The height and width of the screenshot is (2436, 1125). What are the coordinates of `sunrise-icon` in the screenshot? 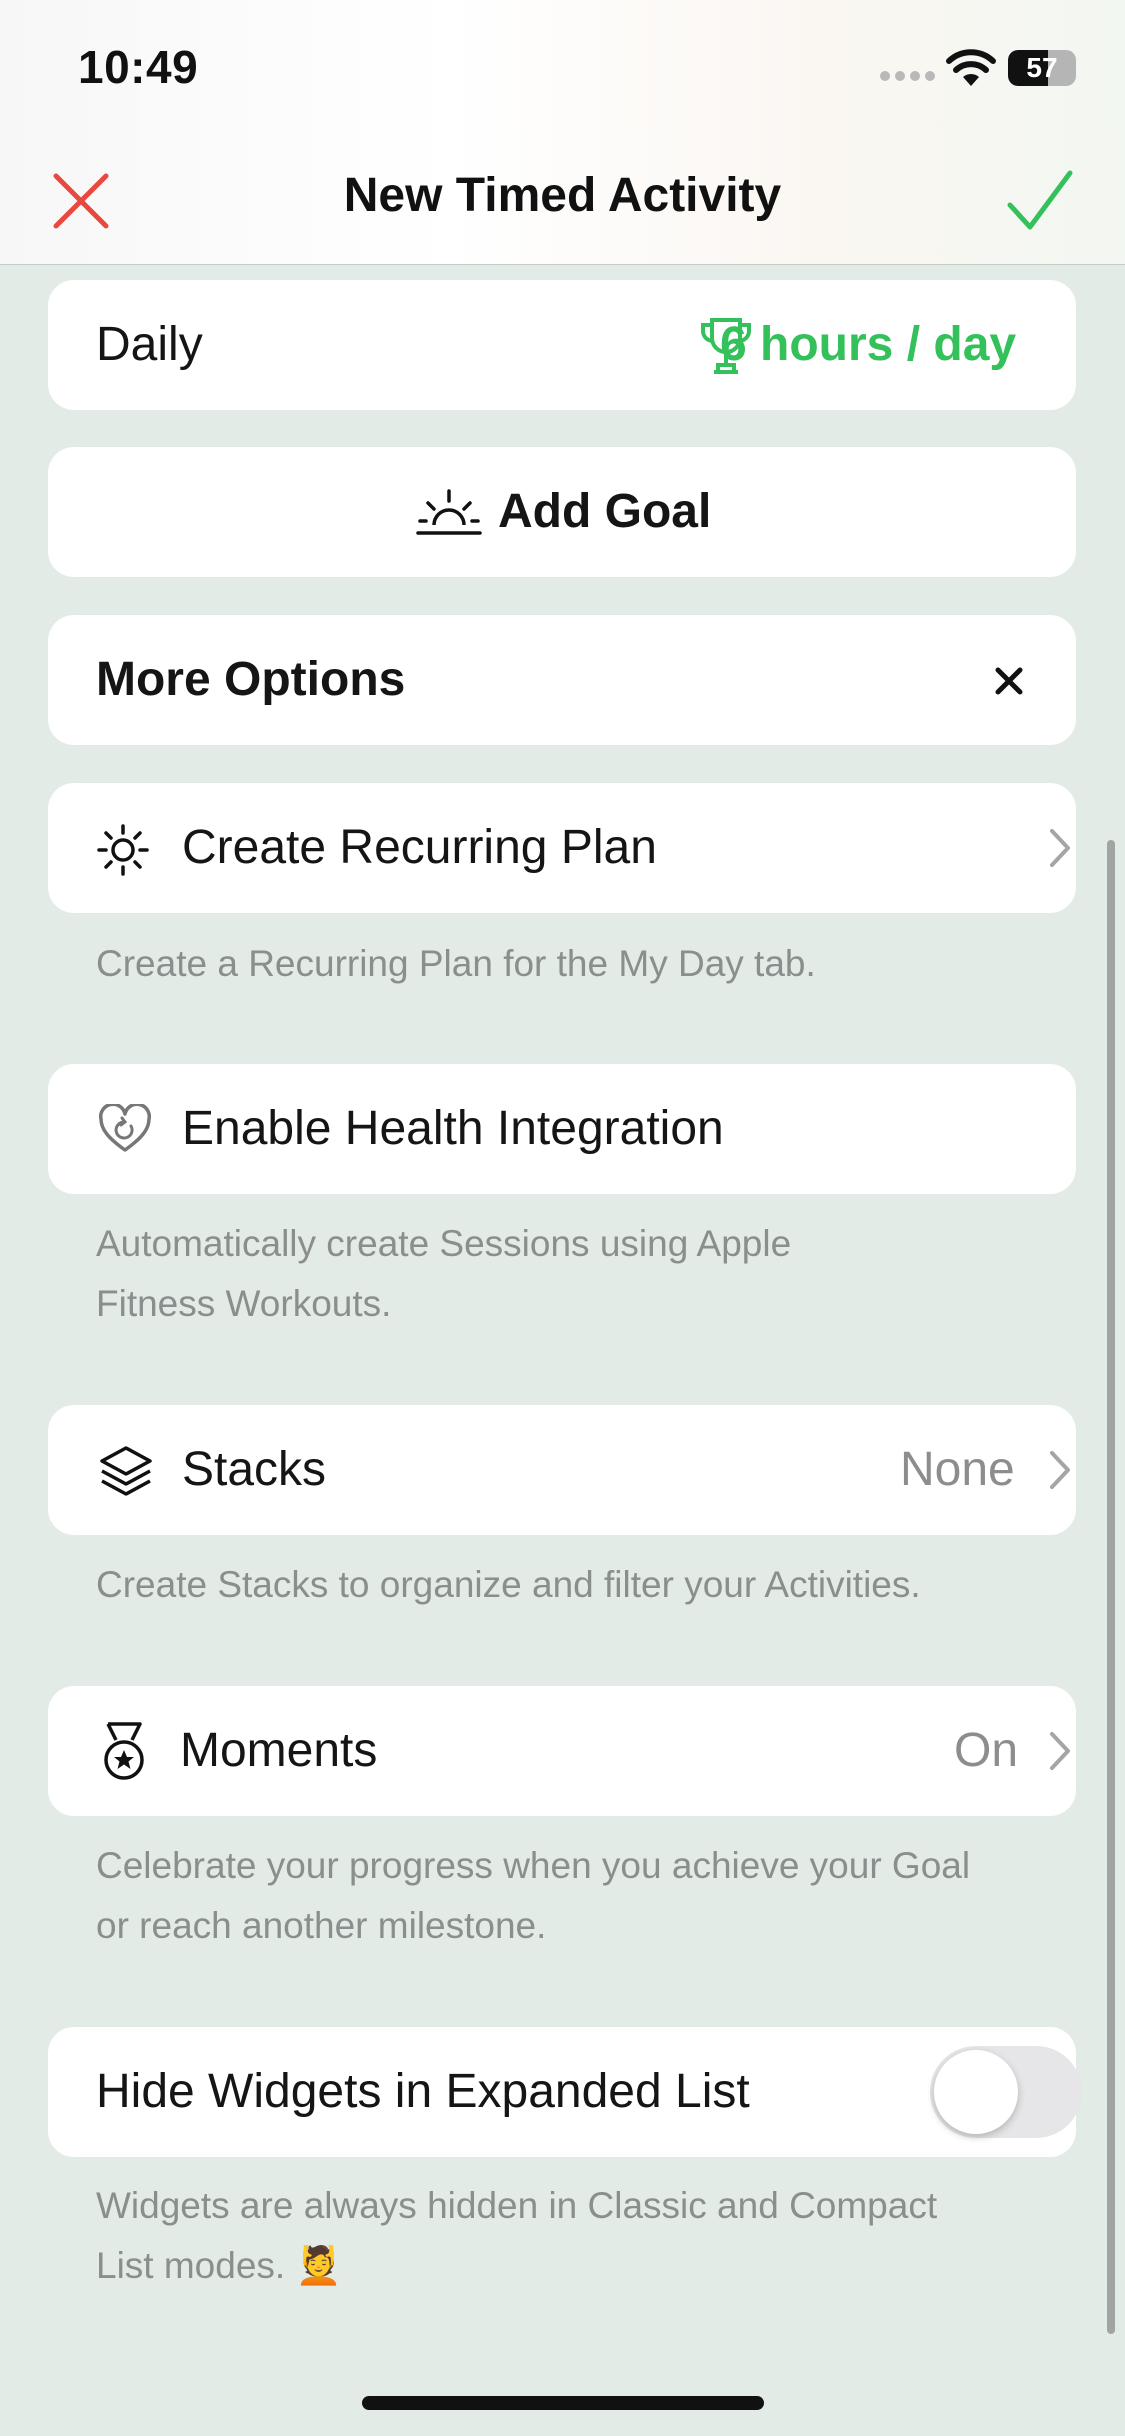 It's located at (449, 512).